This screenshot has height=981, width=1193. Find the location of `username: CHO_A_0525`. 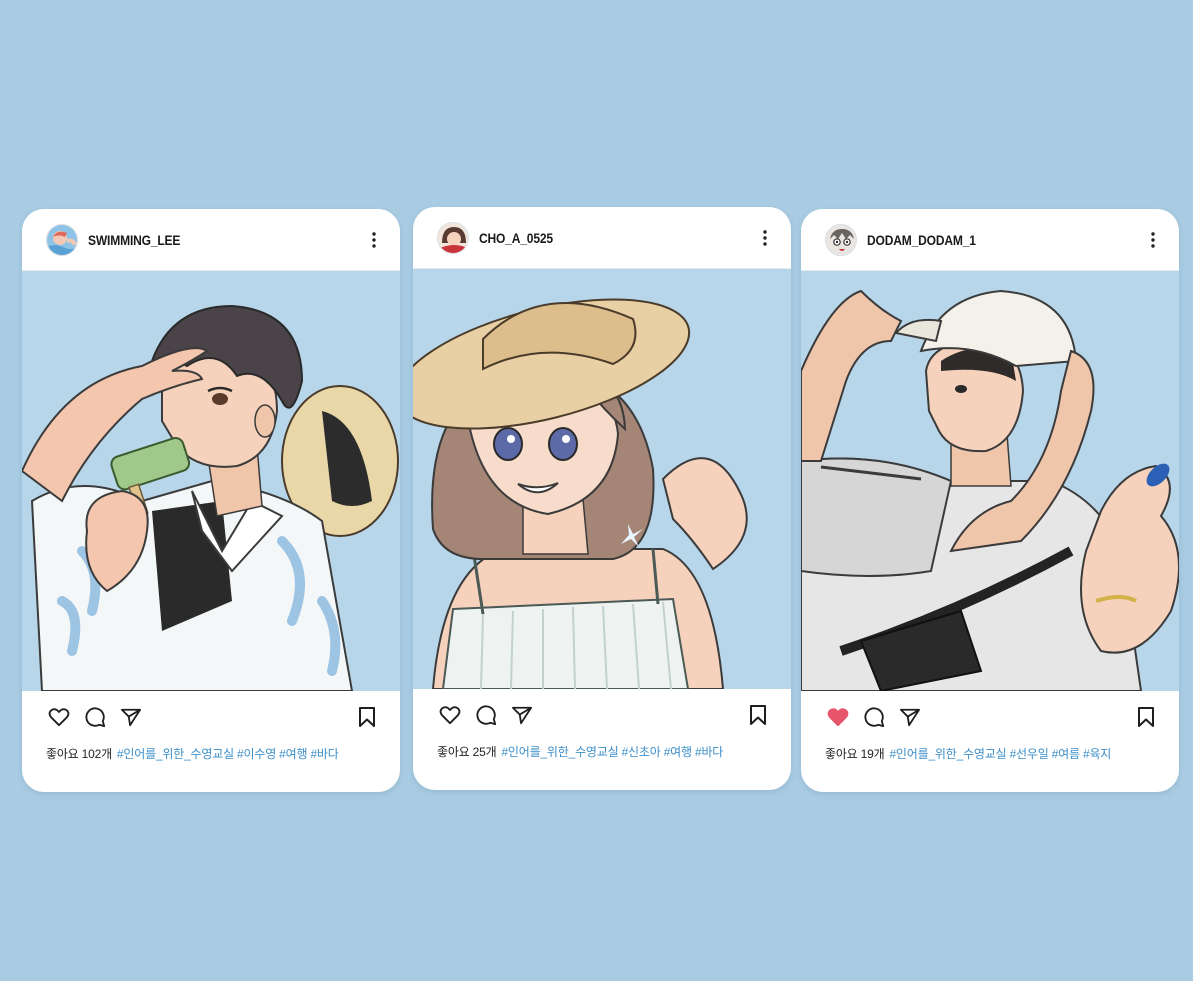

username: CHO_A_0525 is located at coordinates (516, 238).